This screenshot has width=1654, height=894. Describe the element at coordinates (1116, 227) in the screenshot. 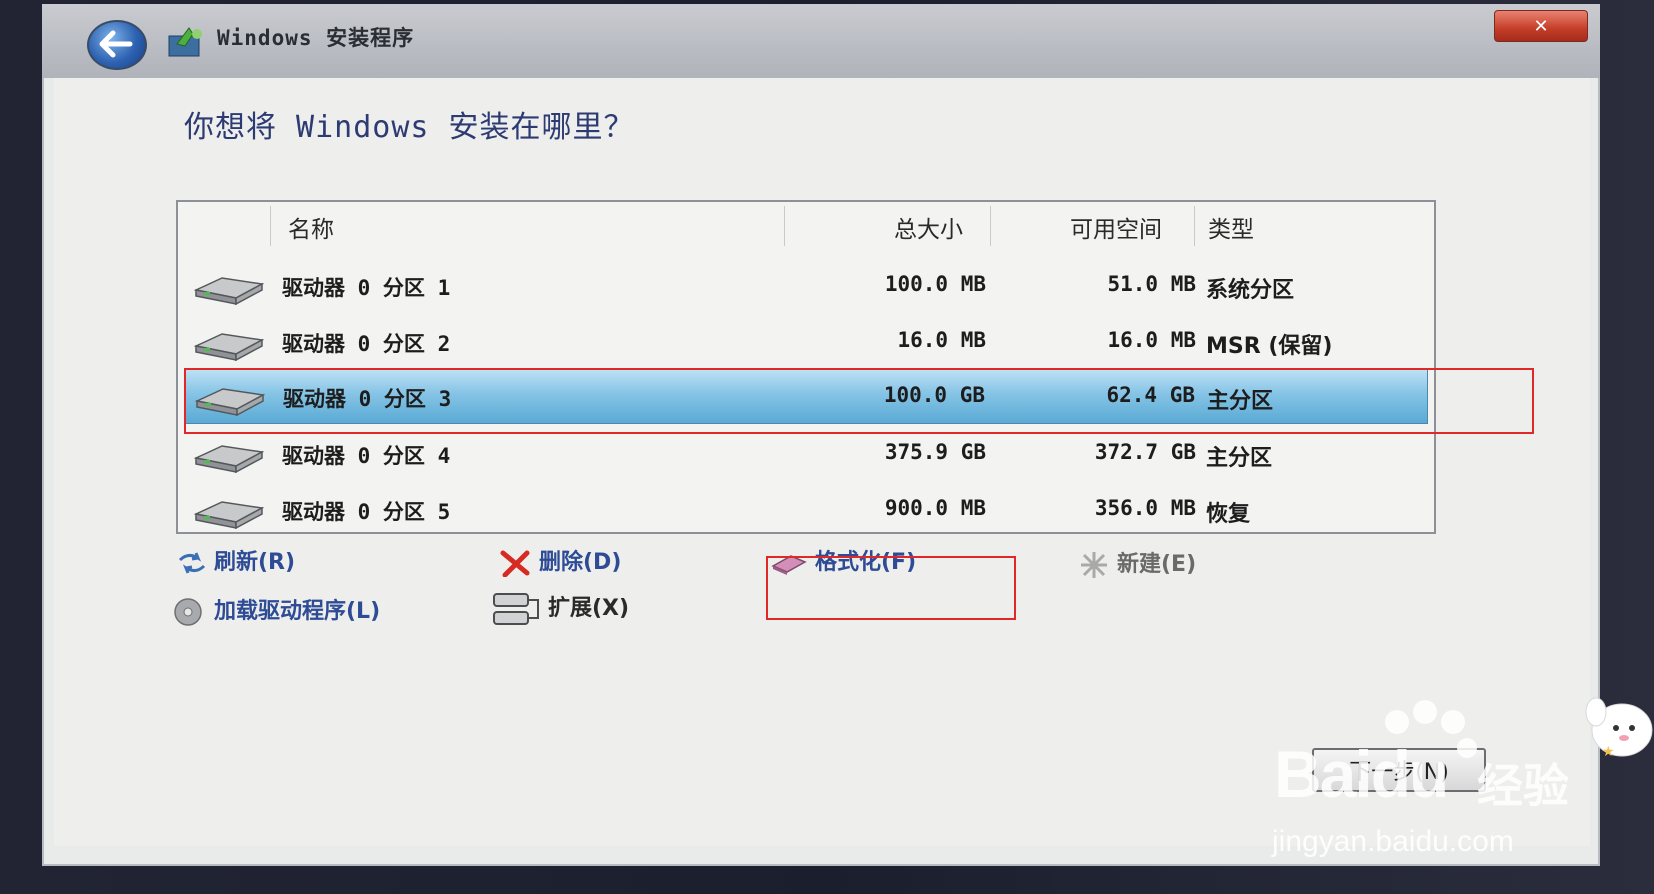

I see `column-header-free: 可用空间` at that location.